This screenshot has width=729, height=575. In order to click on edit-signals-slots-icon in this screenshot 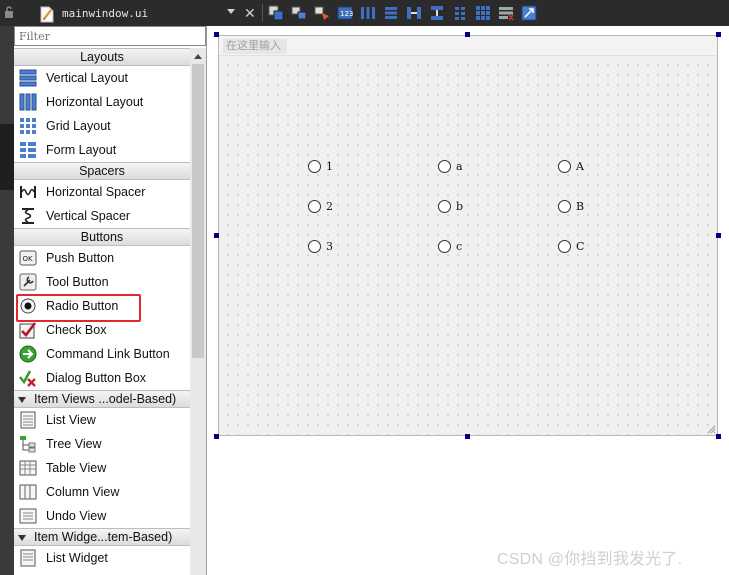, I will do `click(299, 13)`.